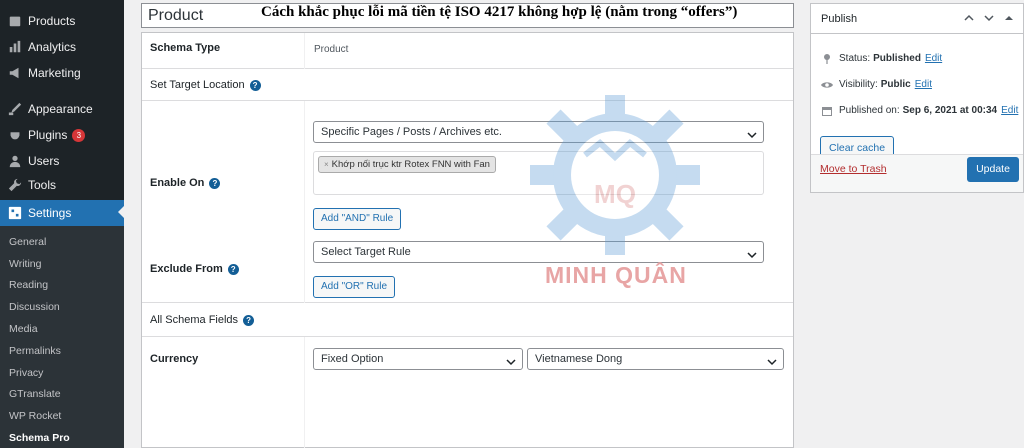 This screenshot has width=1024, height=448. What do you see at coordinates (62, 351) in the screenshot?
I see `submenu-item-permalinks: Permalinks` at bounding box center [62, 351].